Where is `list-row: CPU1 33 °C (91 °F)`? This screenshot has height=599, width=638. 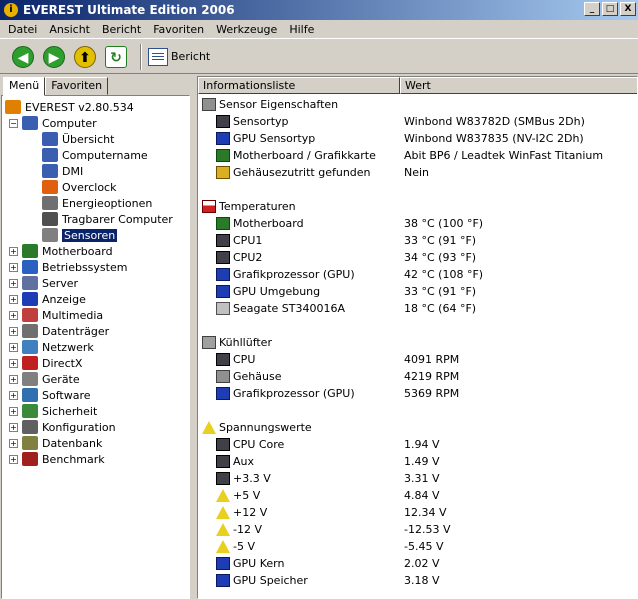 list-row: CPU1 33 °C (91 °F) is located at coordinates (417, 240).